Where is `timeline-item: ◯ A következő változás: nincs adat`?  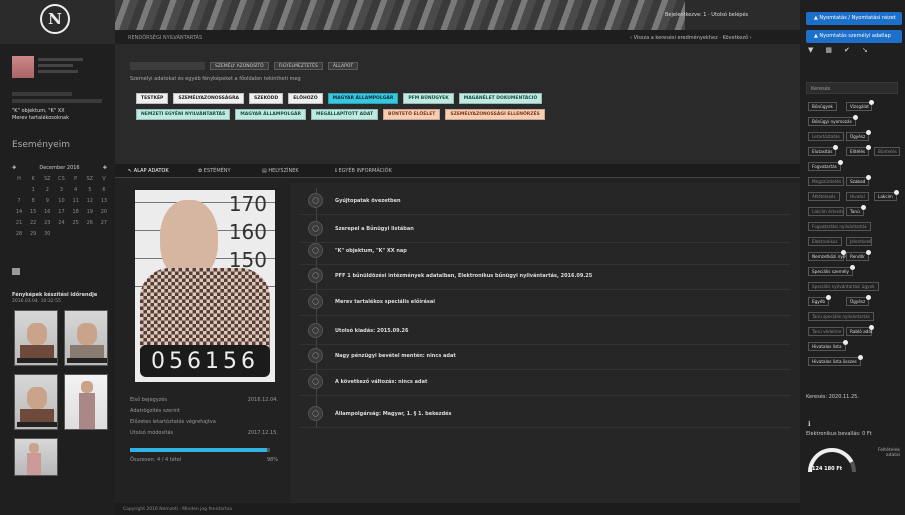
timeline-item: ◯ A következő változás: nincs adat is located at coordinates (367, 381).